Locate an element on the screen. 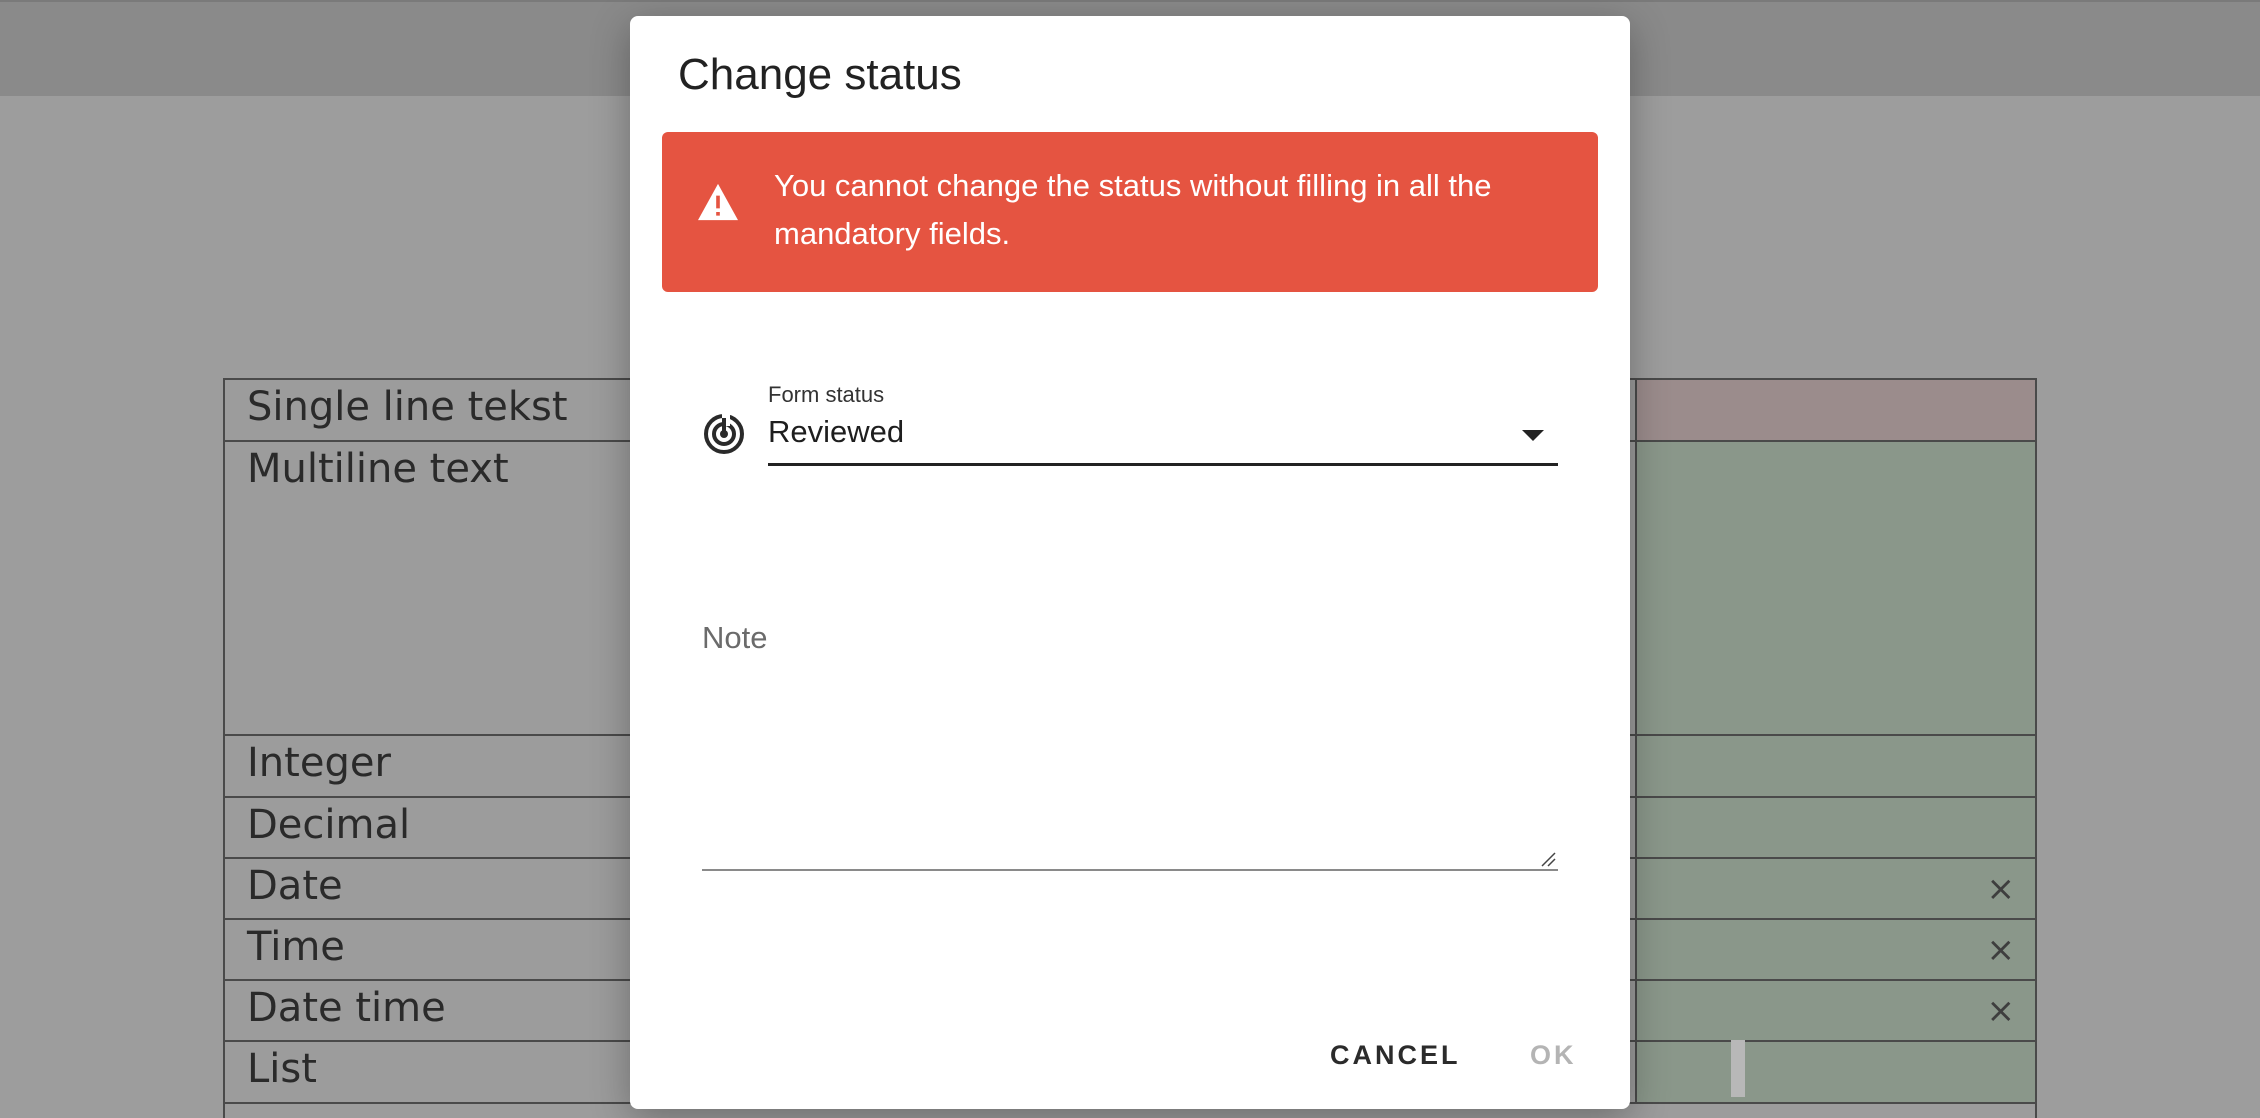 The width and height of the screenshot is (2260, 1118). clear-time-icon: × is located at coordinates (2001, 950).